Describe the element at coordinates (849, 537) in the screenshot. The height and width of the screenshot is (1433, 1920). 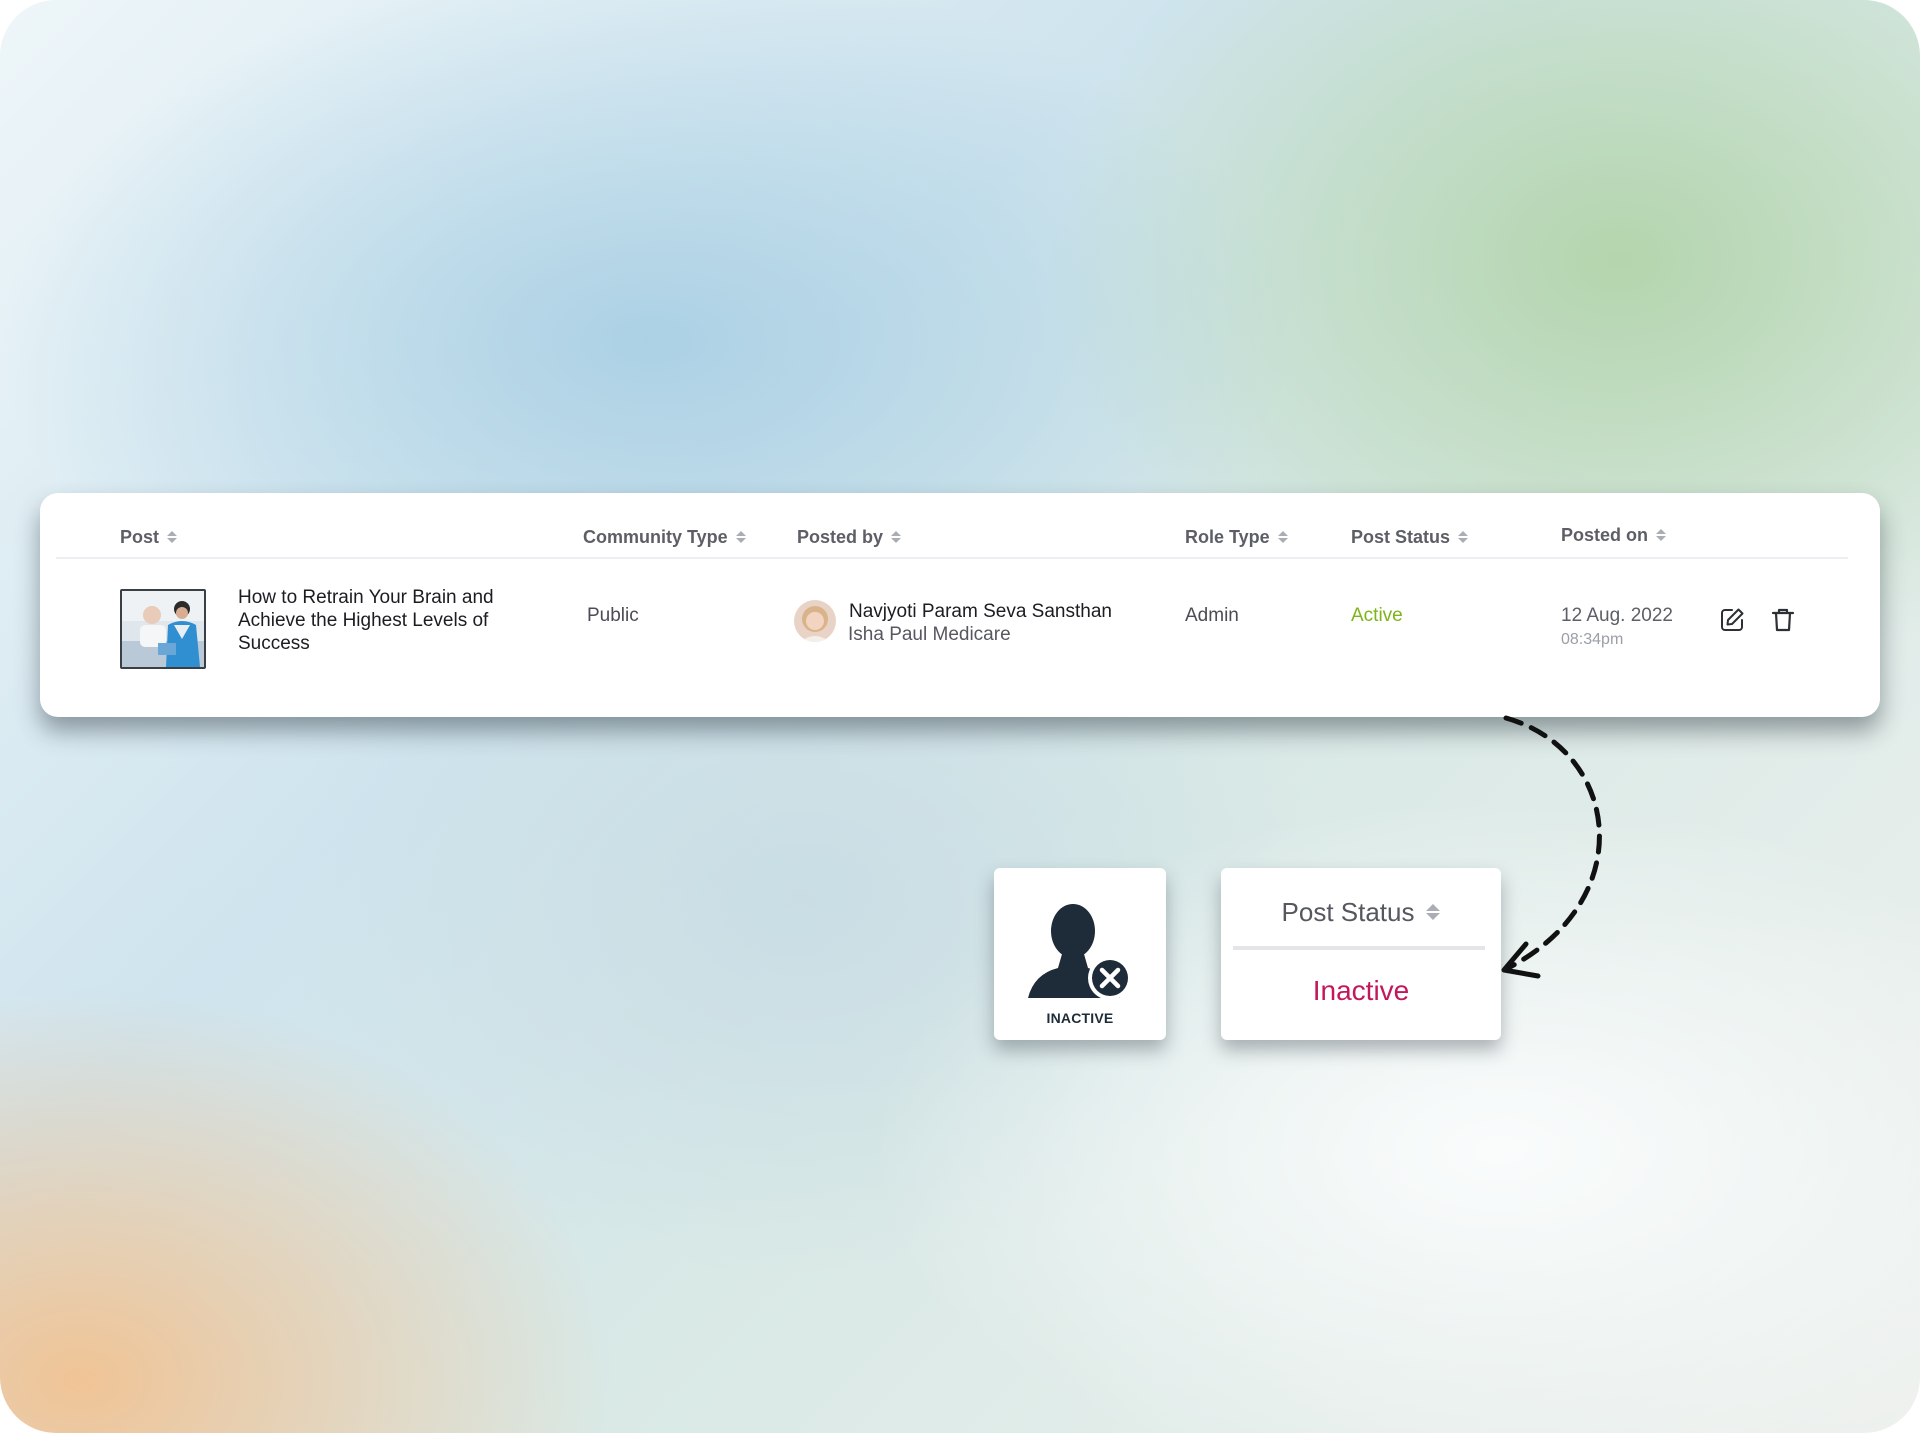
I see `column-header-posted-by: Posted by` at that location.